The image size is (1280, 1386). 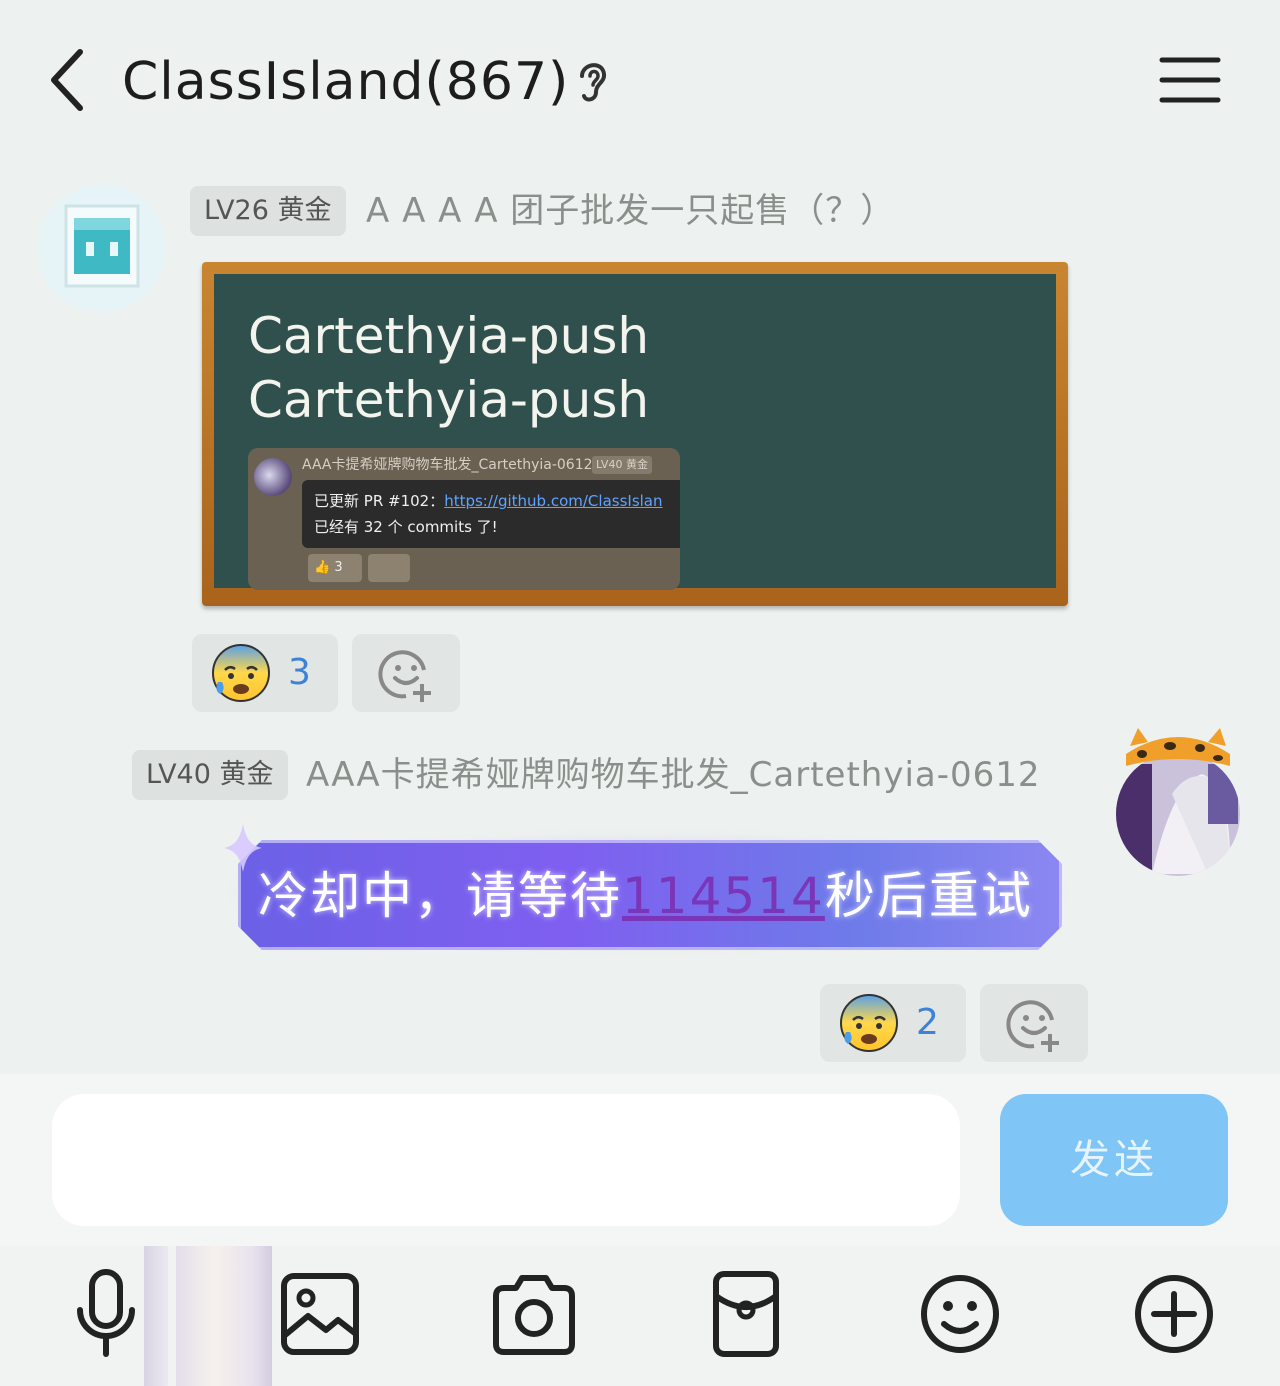 I want to click on image-button, so click(x=320, y=1314).